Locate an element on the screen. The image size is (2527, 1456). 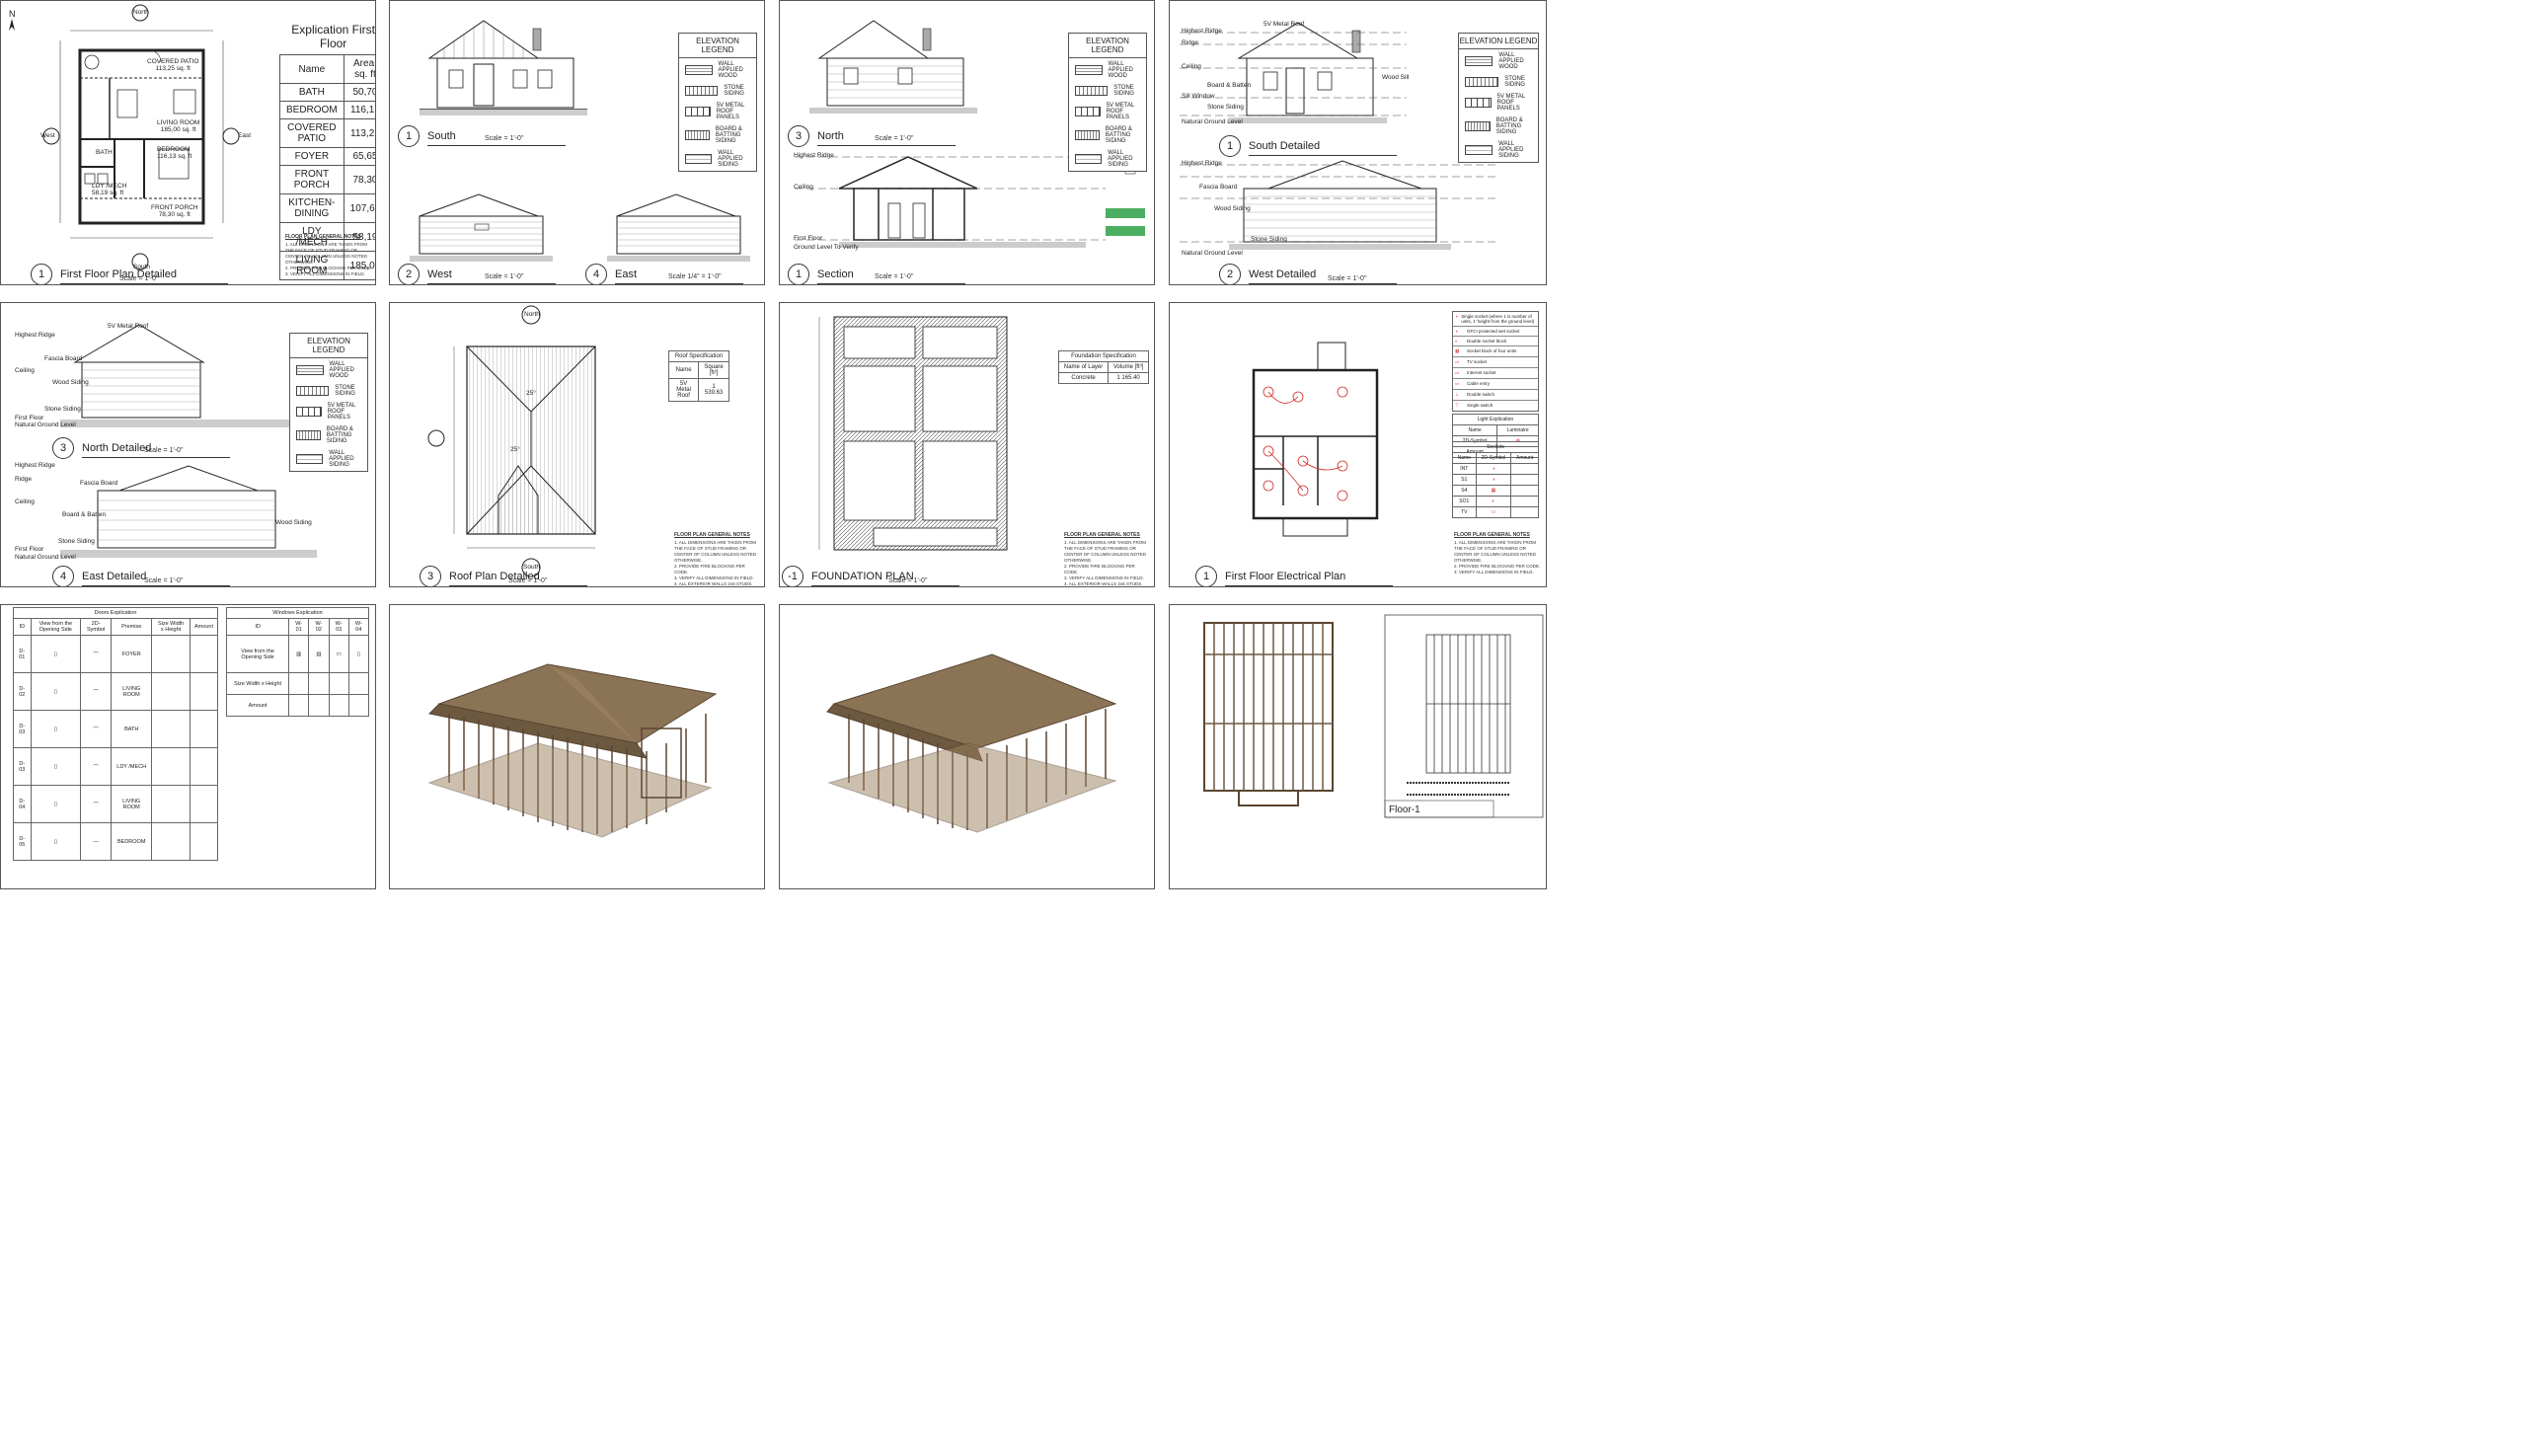
table-row: S4 ▦ is located at coordinates (1495, 491).